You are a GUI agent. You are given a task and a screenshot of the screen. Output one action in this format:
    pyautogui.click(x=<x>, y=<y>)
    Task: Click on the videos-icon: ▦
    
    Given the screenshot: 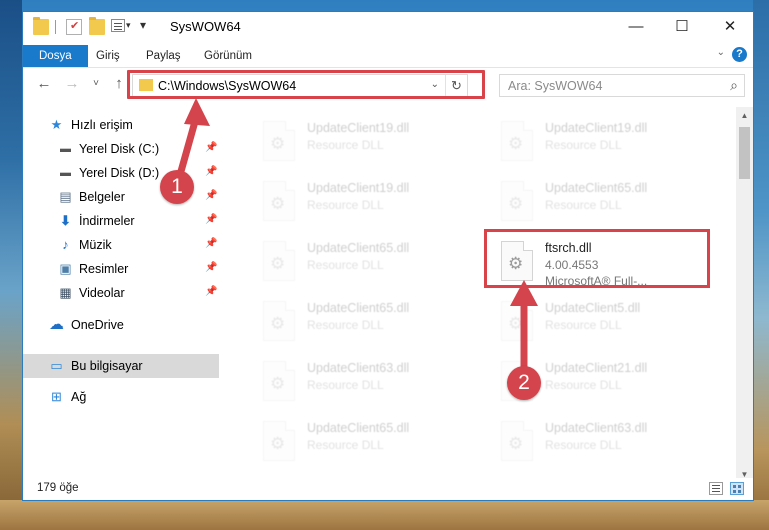 What is the action you would take?
    pyautogui.click(x=65, y=292)
    